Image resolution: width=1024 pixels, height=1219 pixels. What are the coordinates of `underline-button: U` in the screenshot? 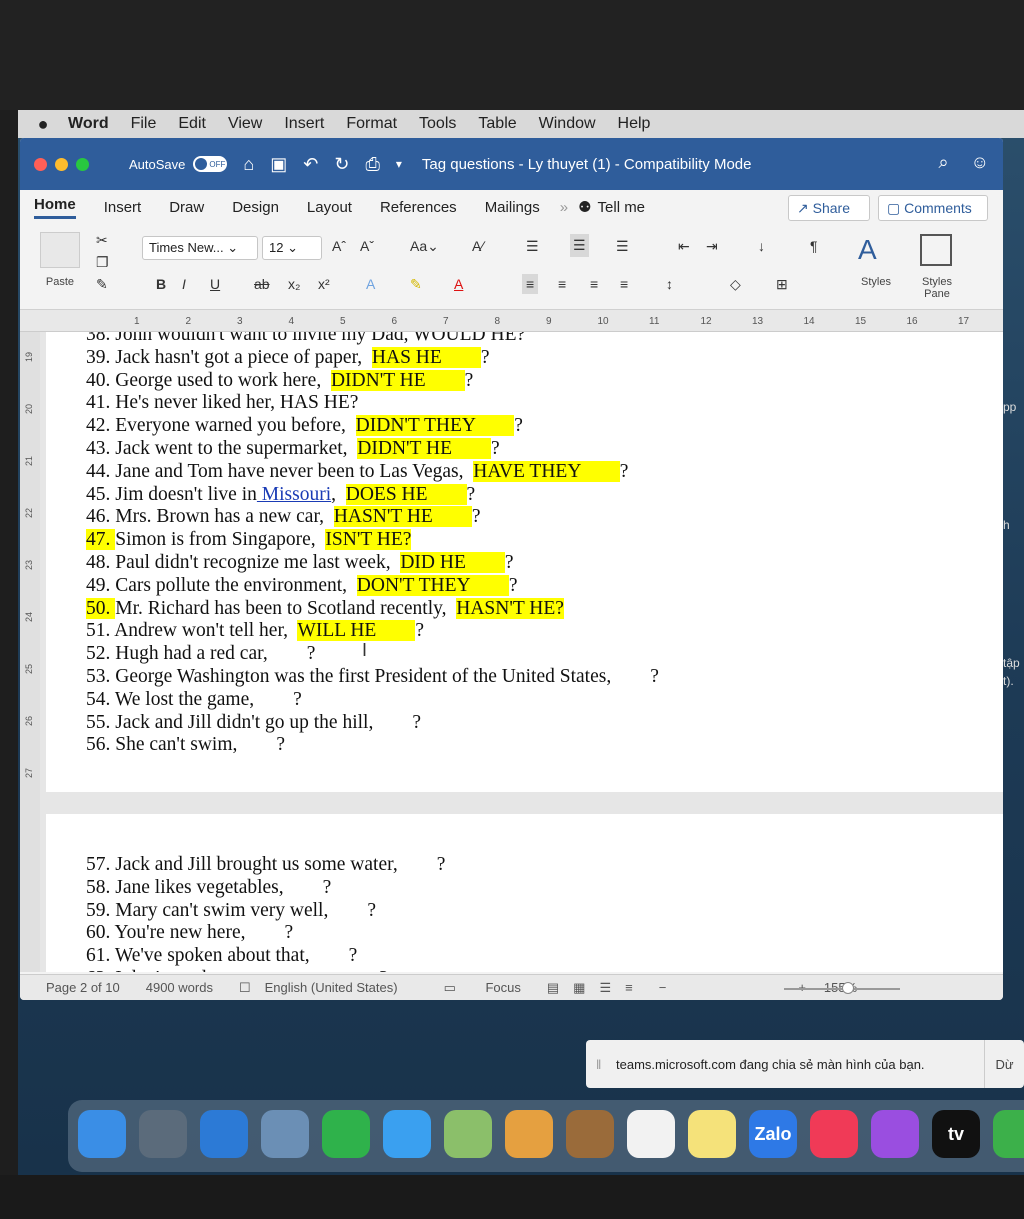 It's located at (215, 284).